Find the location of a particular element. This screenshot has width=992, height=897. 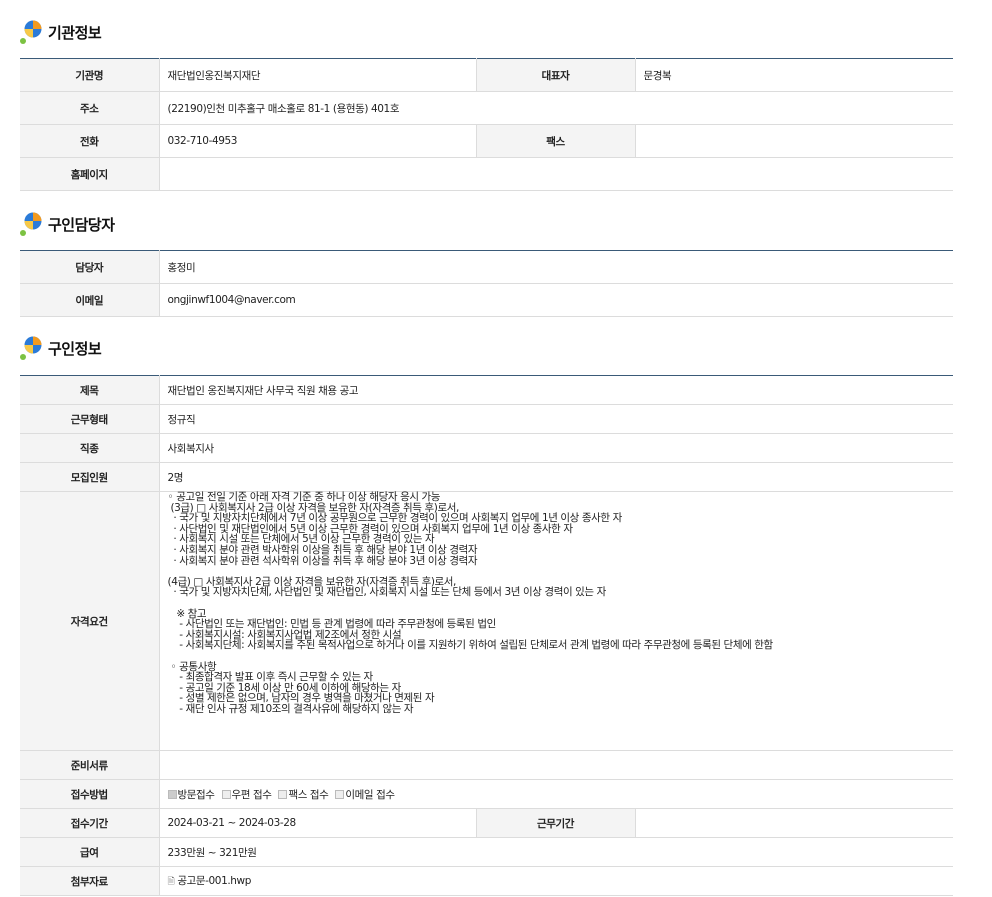

section-title-text: 기관정보 is located at coordinates (75, 32).